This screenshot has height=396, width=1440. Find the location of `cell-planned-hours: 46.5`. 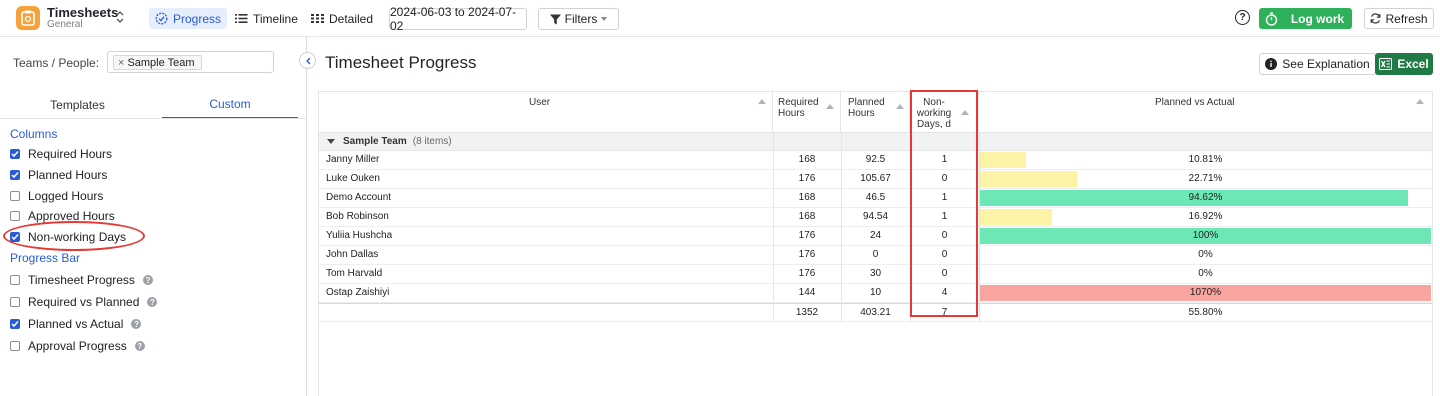

cell-planned-hours: 46.5 is located at coordinates (875, 197).